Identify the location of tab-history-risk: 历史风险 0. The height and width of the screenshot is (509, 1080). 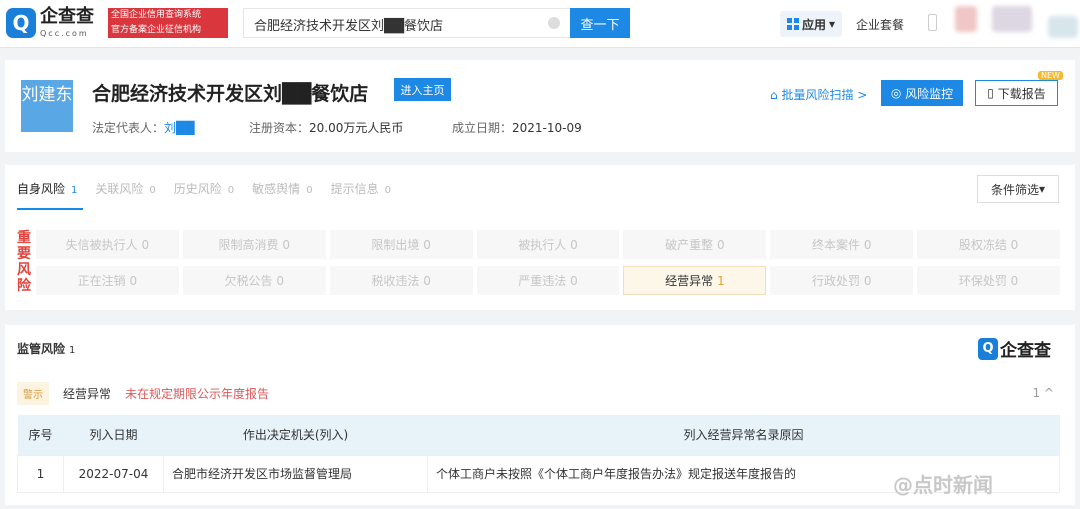
(204, 188).